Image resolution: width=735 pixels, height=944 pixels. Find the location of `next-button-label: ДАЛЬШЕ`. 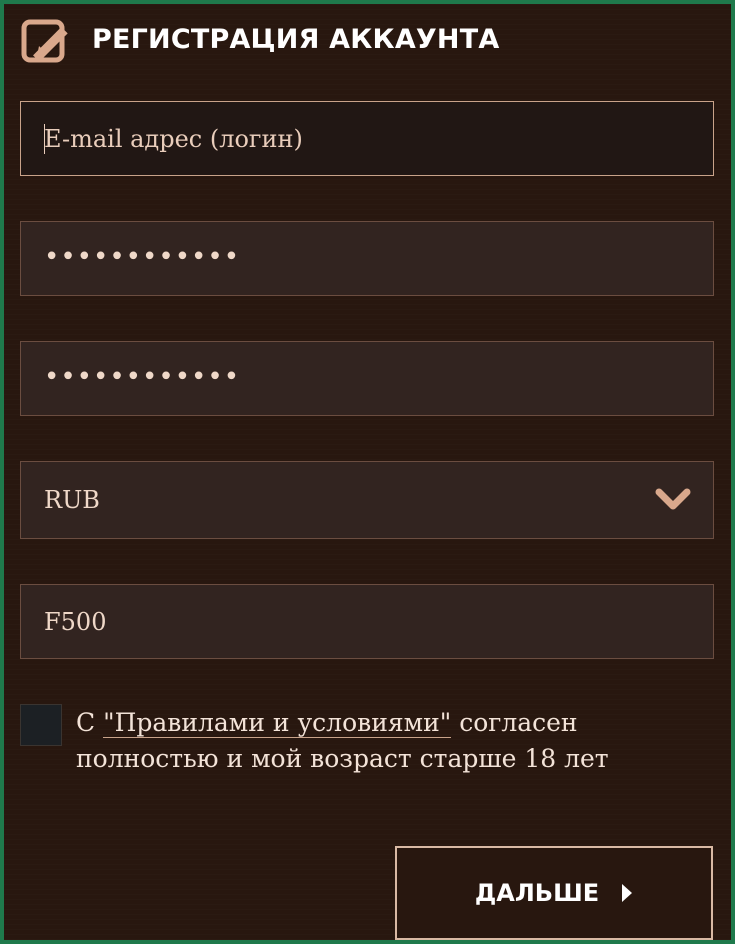

next-button-label: ДАЛЬШЕ is located at coordinates (537, 893).